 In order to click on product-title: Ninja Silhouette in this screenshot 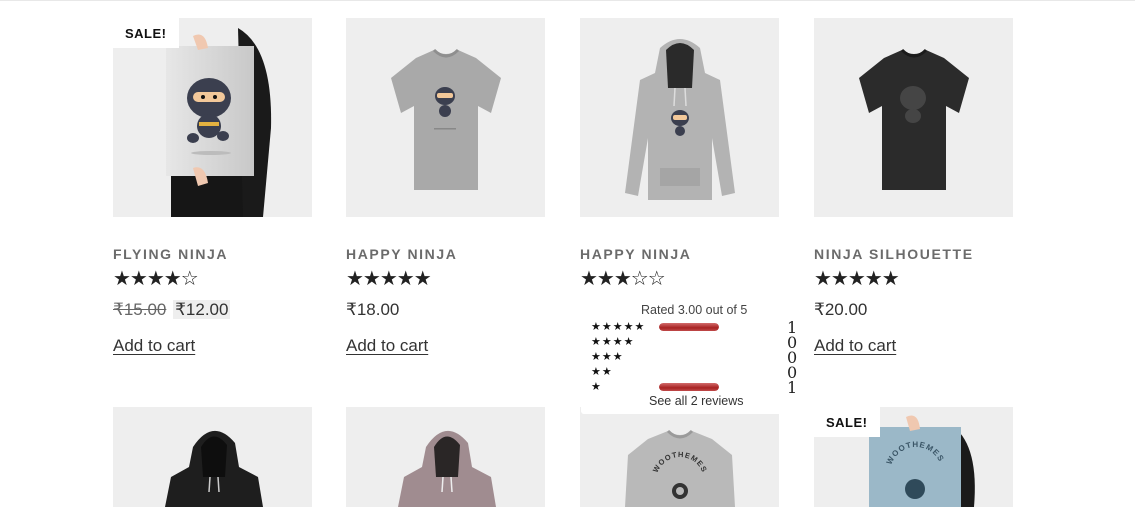, I will do `click(929, 254)`.